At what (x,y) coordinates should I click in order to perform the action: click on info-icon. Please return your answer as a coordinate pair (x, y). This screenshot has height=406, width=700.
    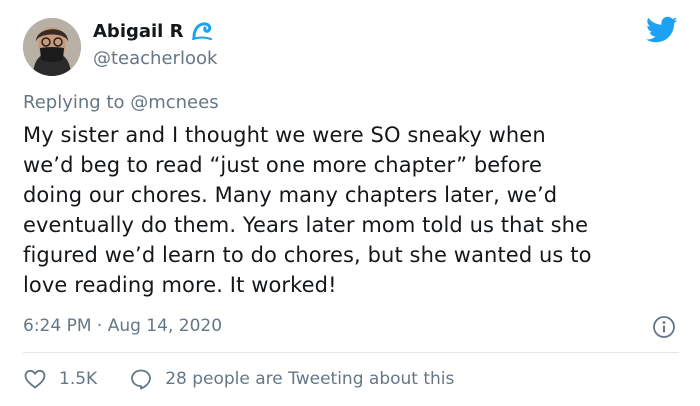
    Looking at the image, I should click on (664, 327).